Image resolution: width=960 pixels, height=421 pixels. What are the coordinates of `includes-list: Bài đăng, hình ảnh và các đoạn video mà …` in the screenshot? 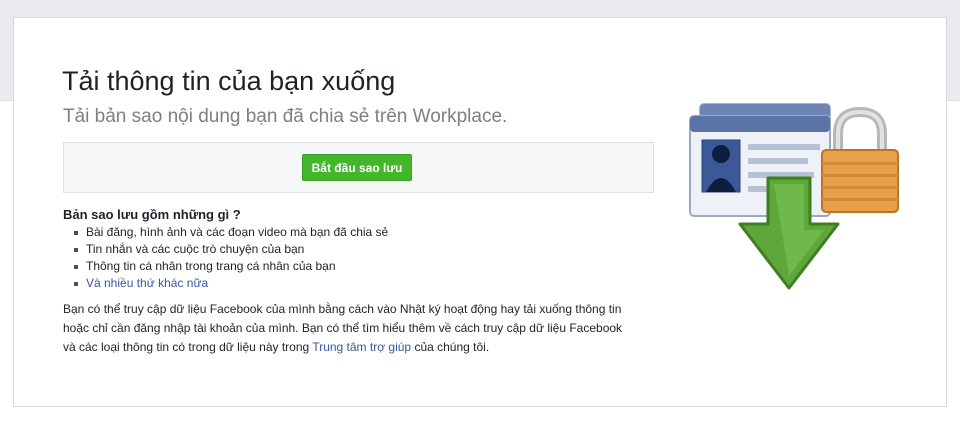 It's located at (230, 258).